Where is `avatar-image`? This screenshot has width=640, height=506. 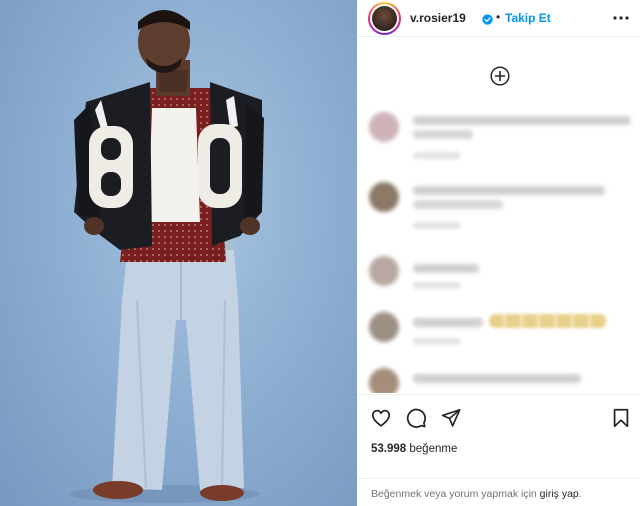 avatar-image is located at coordinates (384, 18).